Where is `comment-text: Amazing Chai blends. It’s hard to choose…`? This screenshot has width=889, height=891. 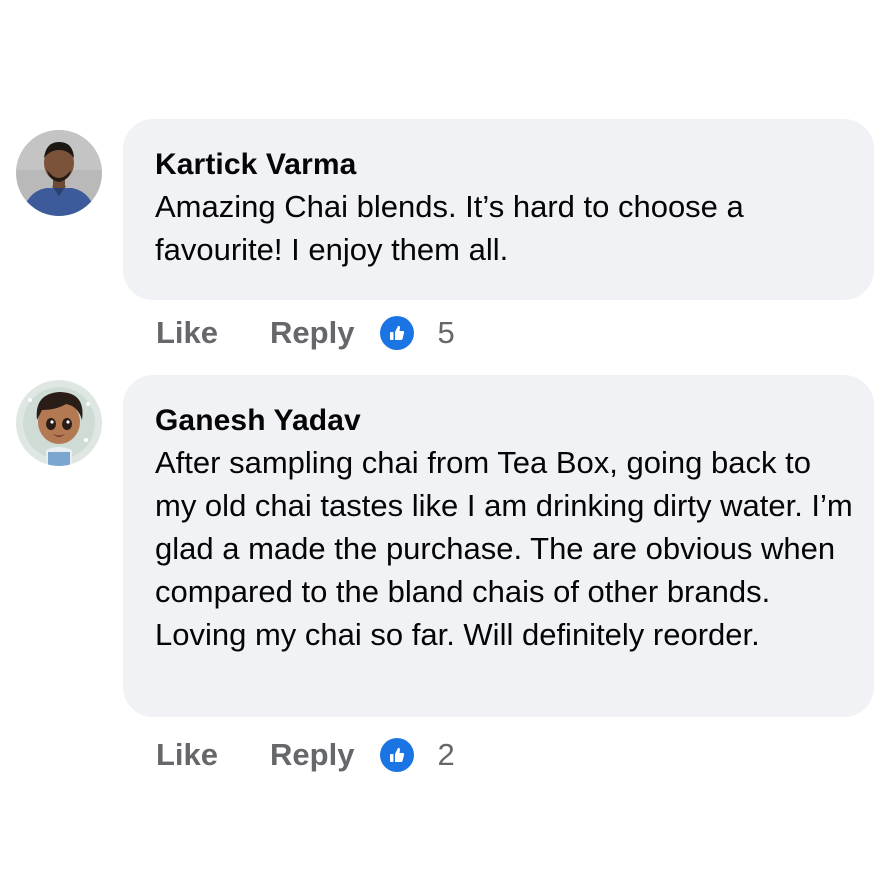 comment-text: Amazing Chai blends. It’s hard to choose… is located at coordinates (449, 228).